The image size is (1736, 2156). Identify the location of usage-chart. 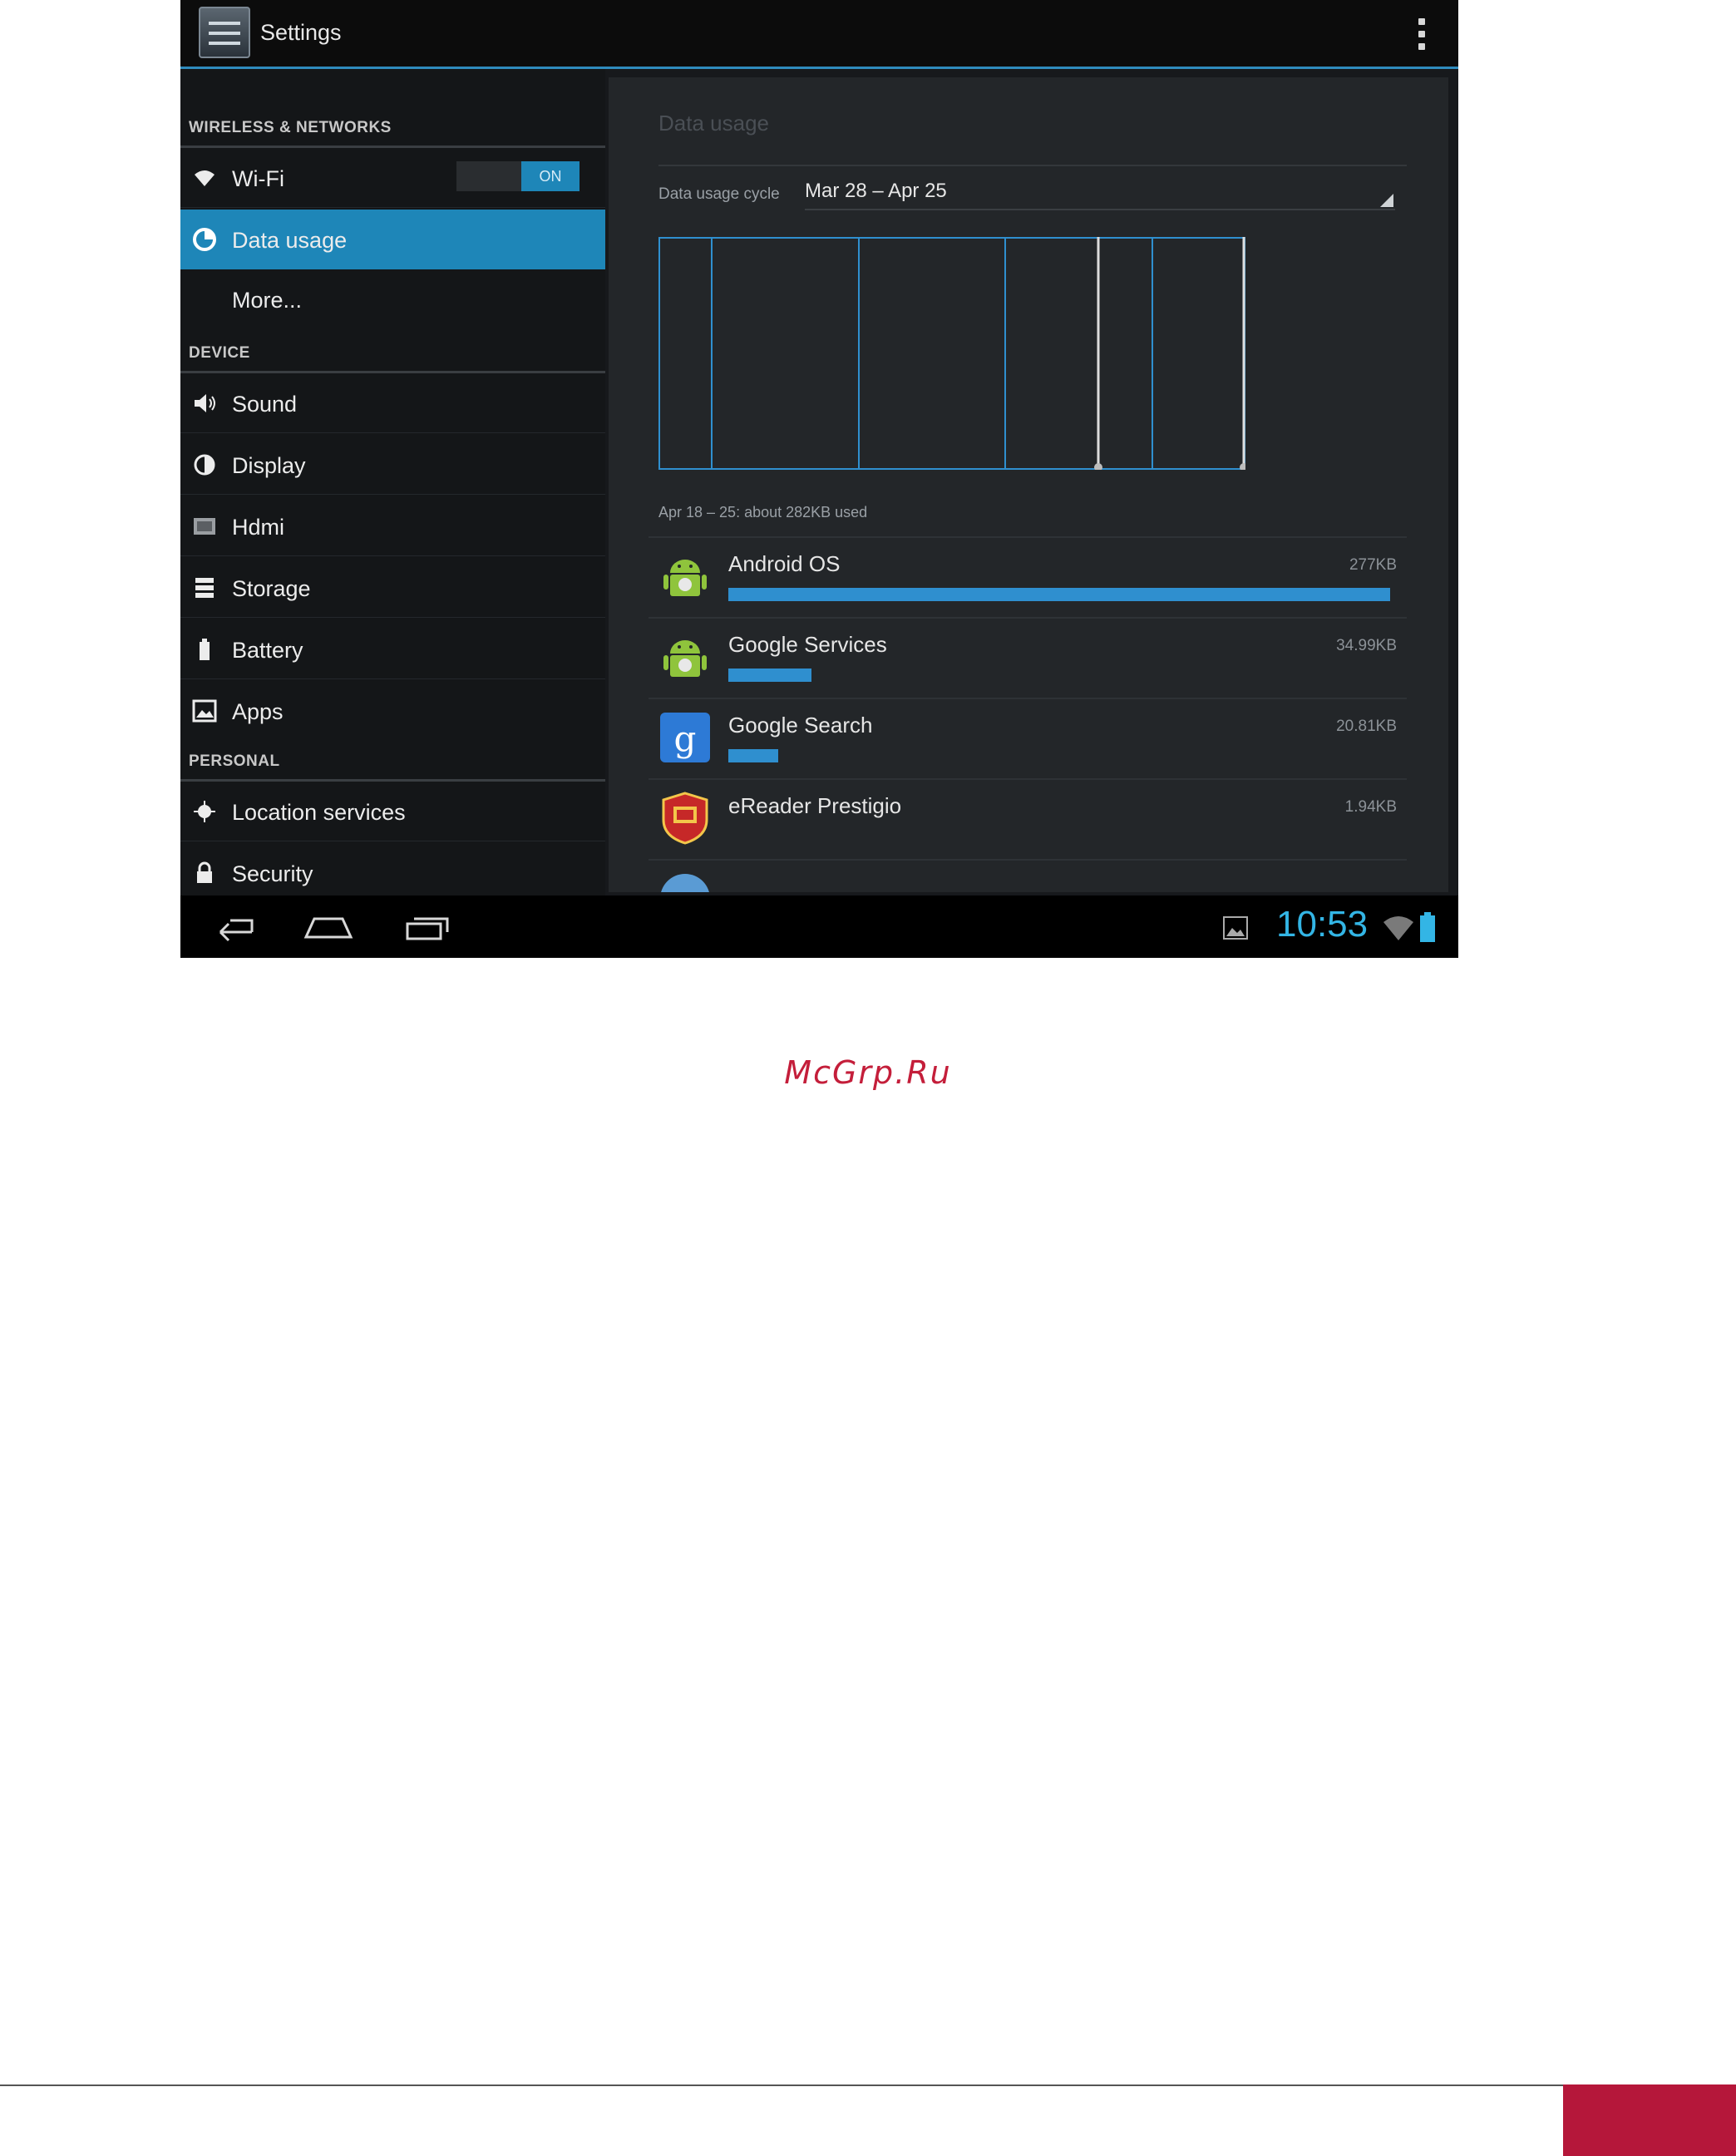
(951, 353).